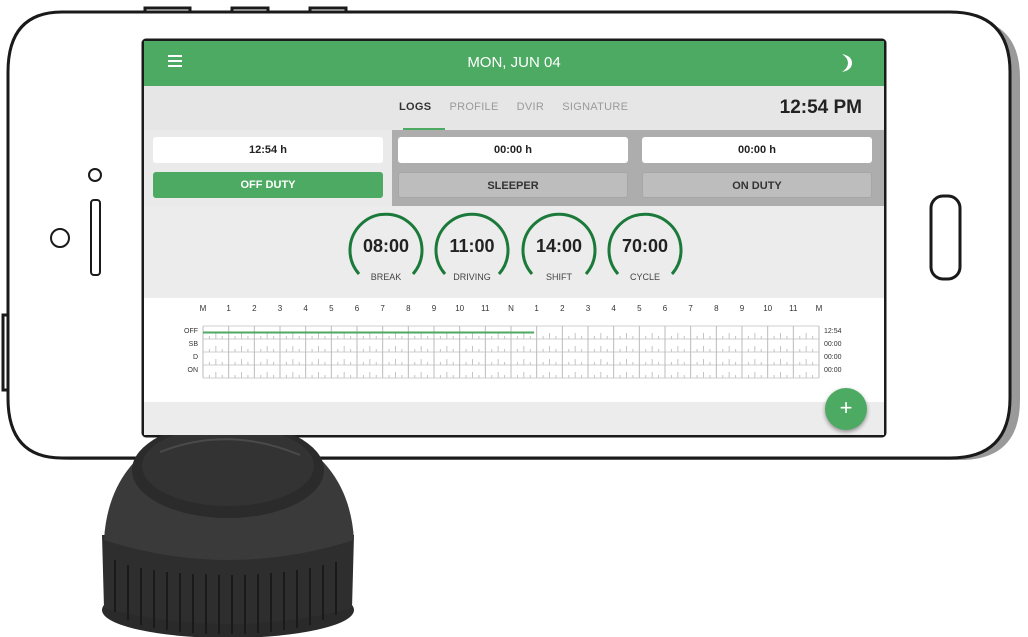 The width and height of the screenshot is (1028, 637). What do you see at coordinates (268, 150) in the screenshot?
I see `off-duty-time: 12:54 h` at bounding box center [268, 150].